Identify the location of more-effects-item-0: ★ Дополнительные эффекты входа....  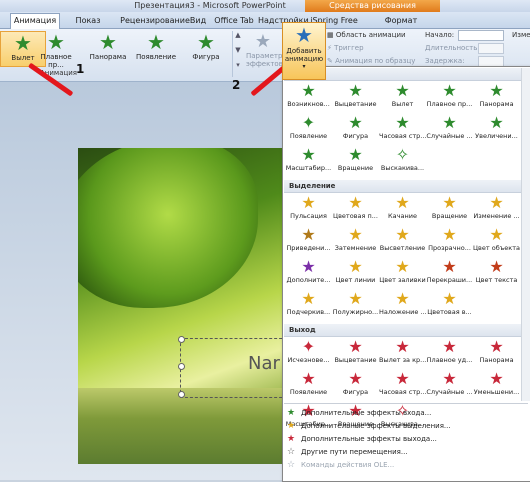
(359, 413).